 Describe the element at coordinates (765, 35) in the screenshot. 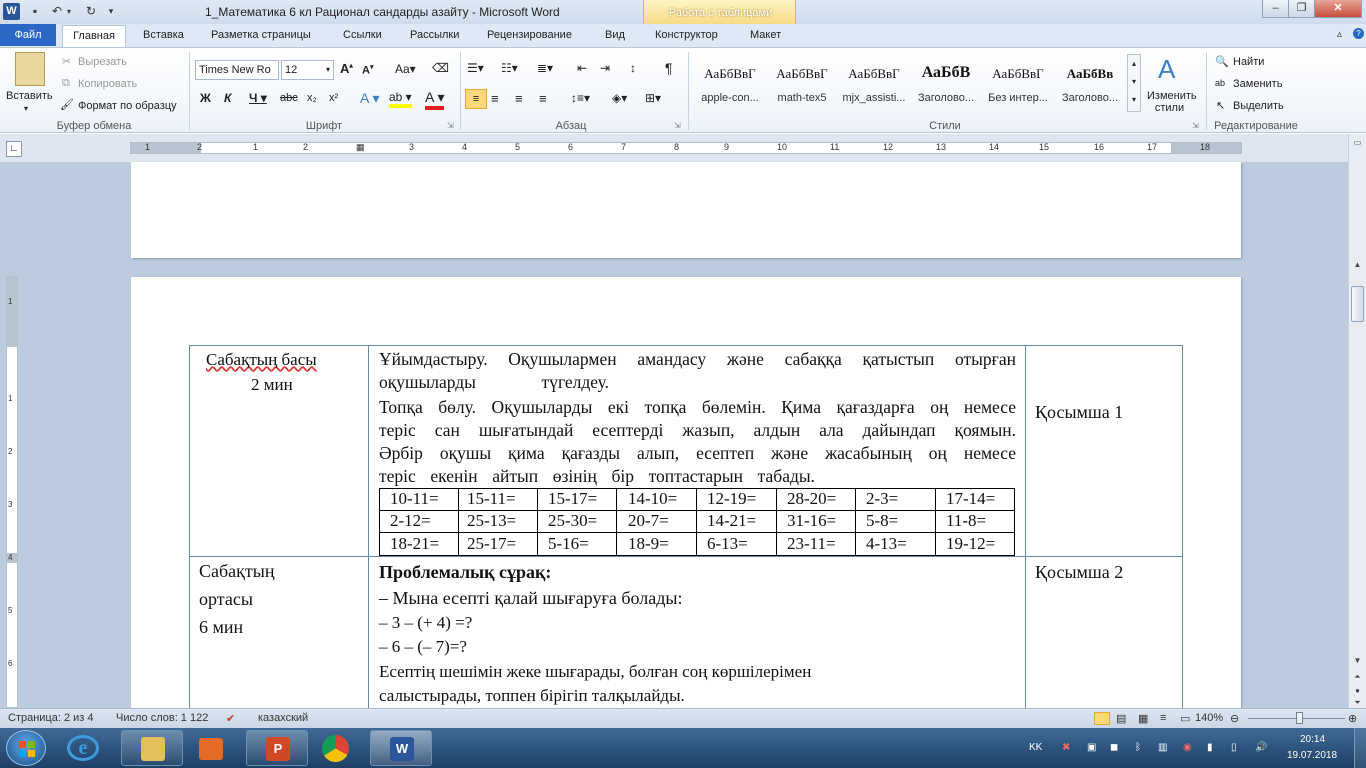

I see `tab-layout: Макет` at that location.